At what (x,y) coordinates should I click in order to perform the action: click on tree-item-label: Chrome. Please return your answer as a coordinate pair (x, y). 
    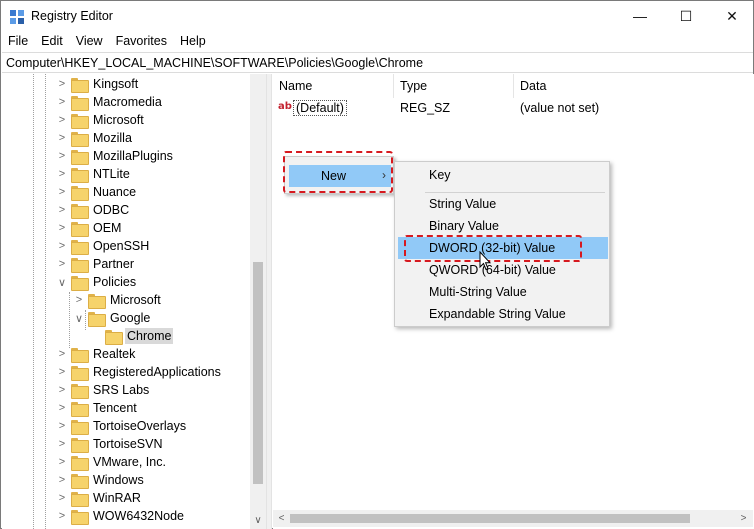
    Looking at the image, I should click on (149, 336).